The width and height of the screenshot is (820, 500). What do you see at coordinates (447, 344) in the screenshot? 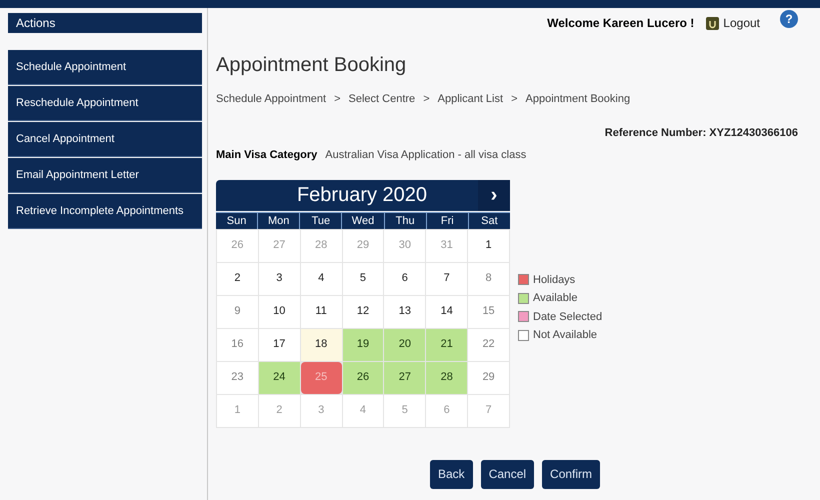
I see `calendar-day: 21` at bounding box center [447, 344].